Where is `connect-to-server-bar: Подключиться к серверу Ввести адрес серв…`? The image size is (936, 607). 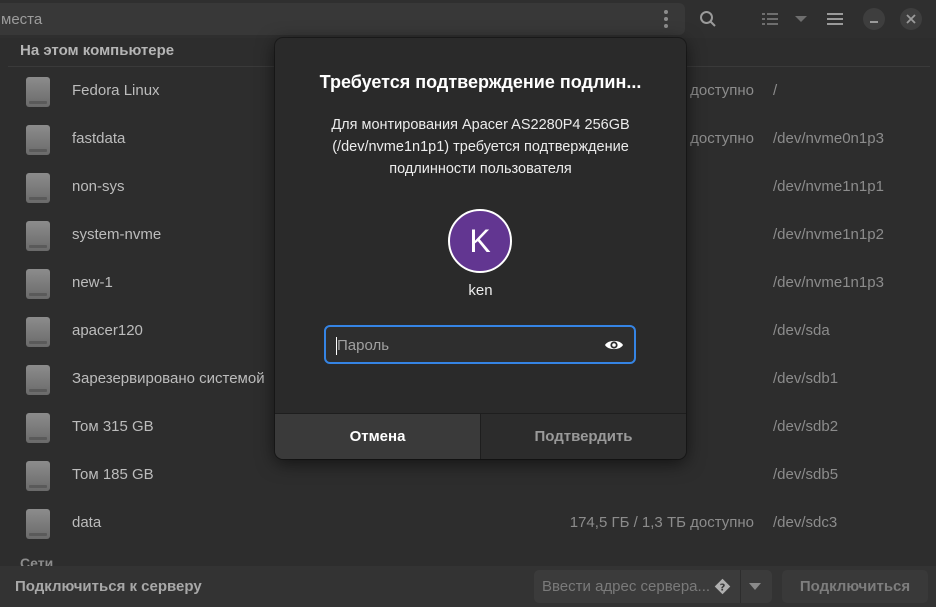
connect-to-server-bar: Подключиться к серверу Ввести адрес серв… is located at coordinates (468, 586).